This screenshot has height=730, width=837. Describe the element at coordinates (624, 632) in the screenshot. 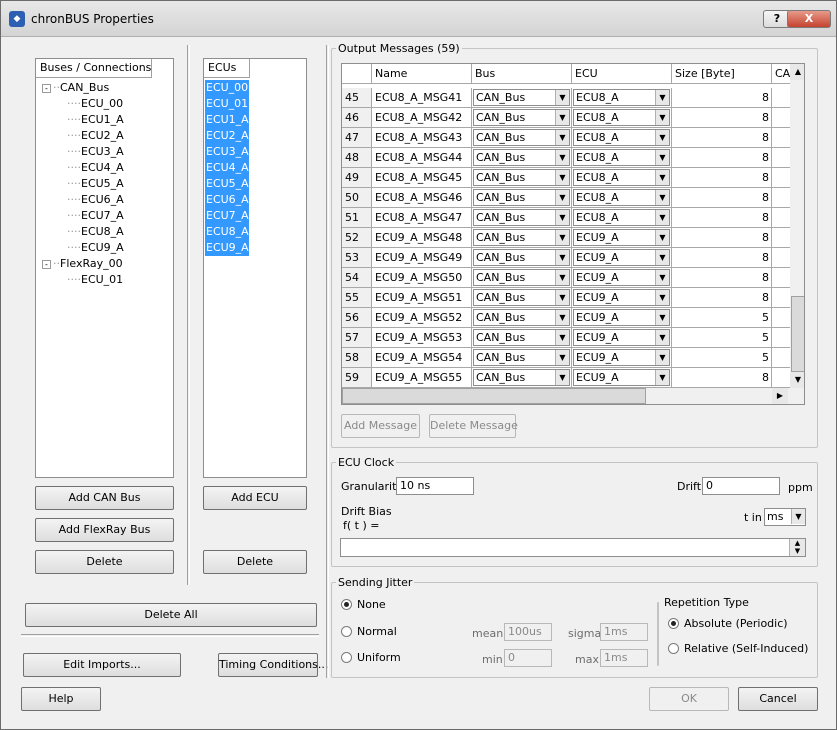

I see `sigma-input: 1ms` at that location.